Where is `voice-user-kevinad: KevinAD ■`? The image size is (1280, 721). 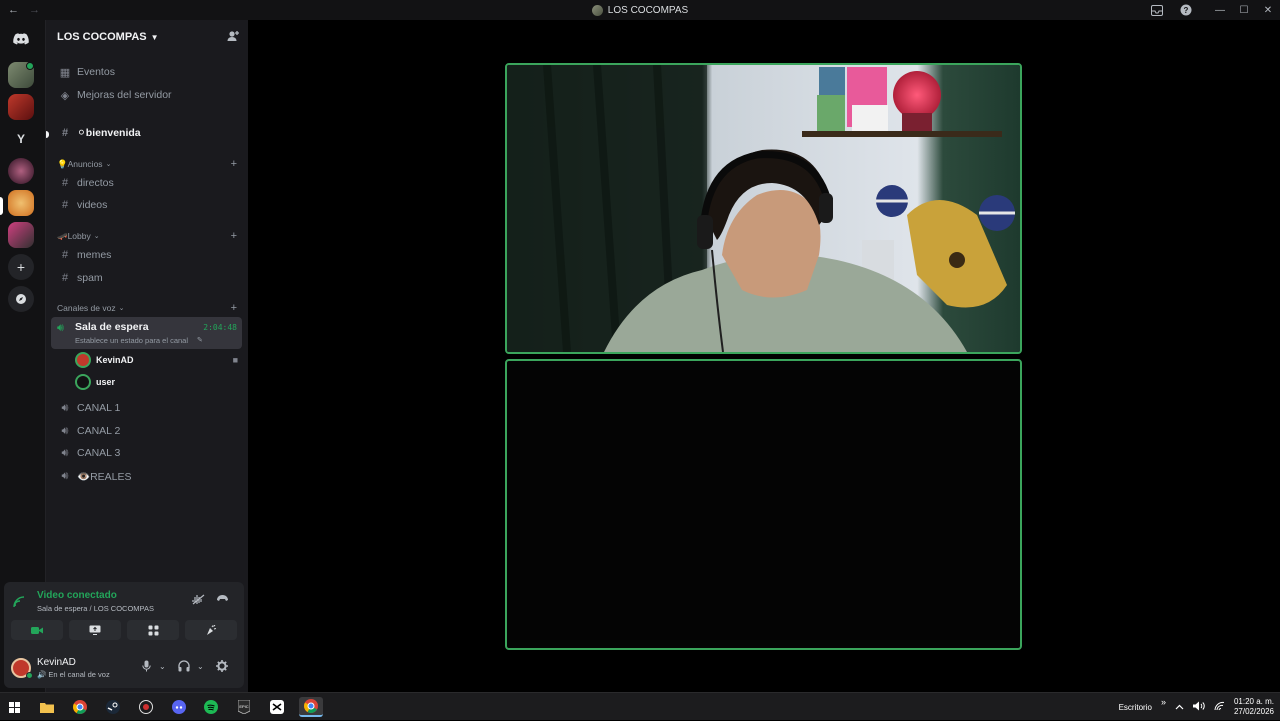
voice-user-kevinad: KevinAD ■ is located at coordinates (157, 360).